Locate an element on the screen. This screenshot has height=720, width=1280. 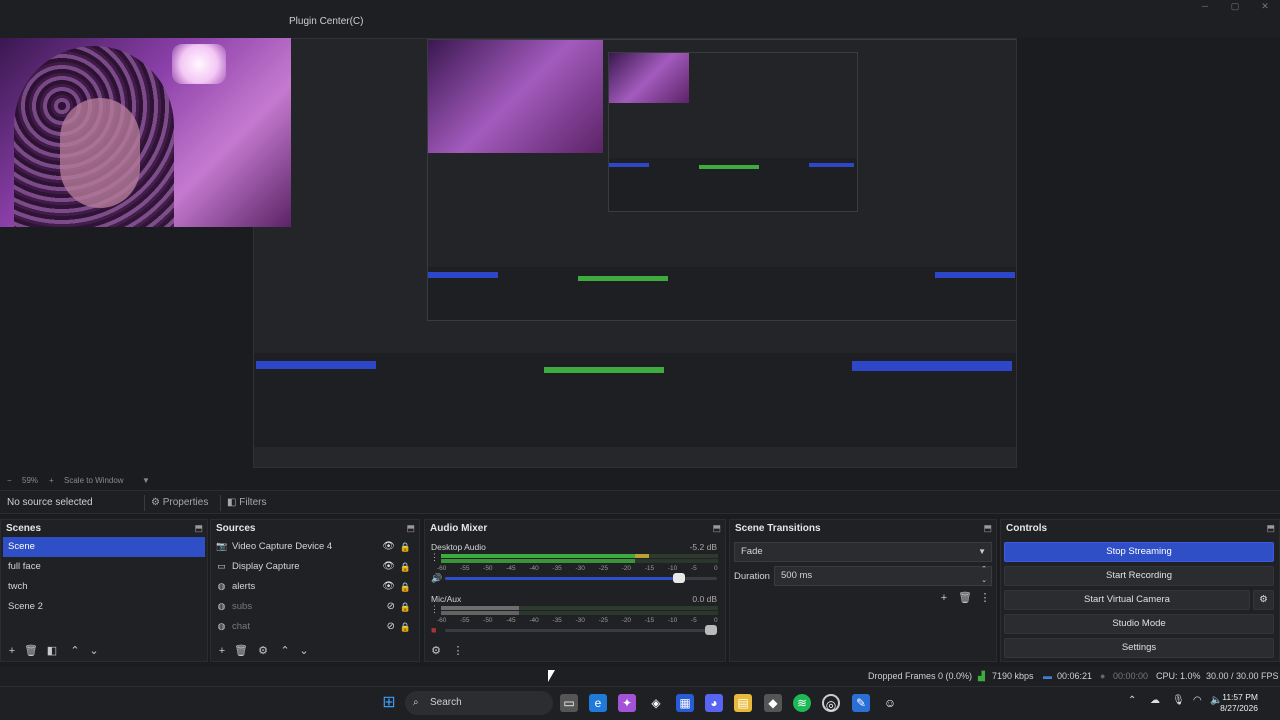
scale-mode-select: Scale to Window is located at coordinates (94, 480).